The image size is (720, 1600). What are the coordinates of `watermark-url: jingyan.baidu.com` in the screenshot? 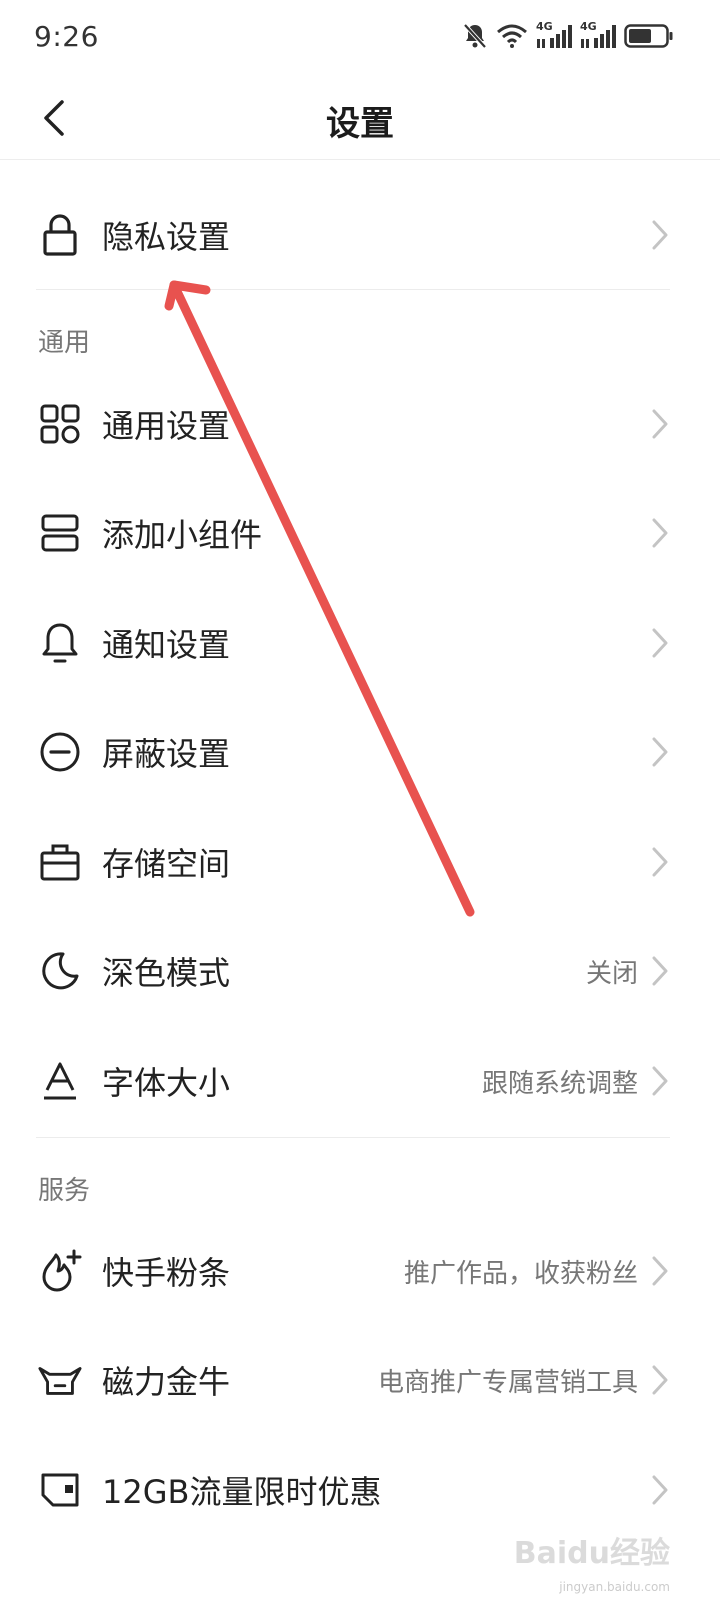 It's located at (614, 1587).